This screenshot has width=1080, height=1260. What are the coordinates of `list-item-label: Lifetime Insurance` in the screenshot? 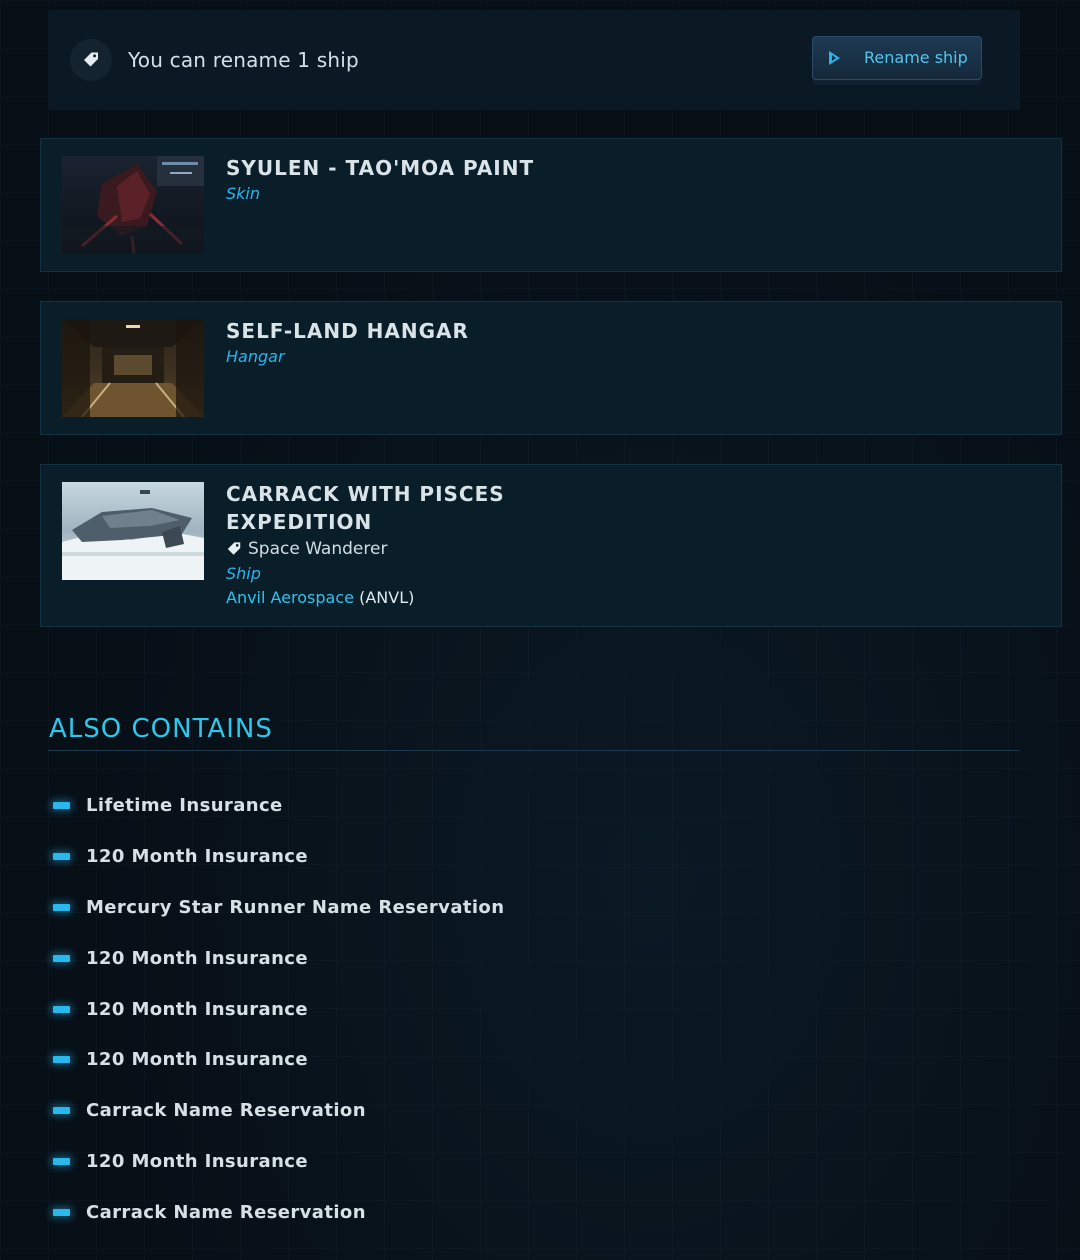 It's located at (184, 805).